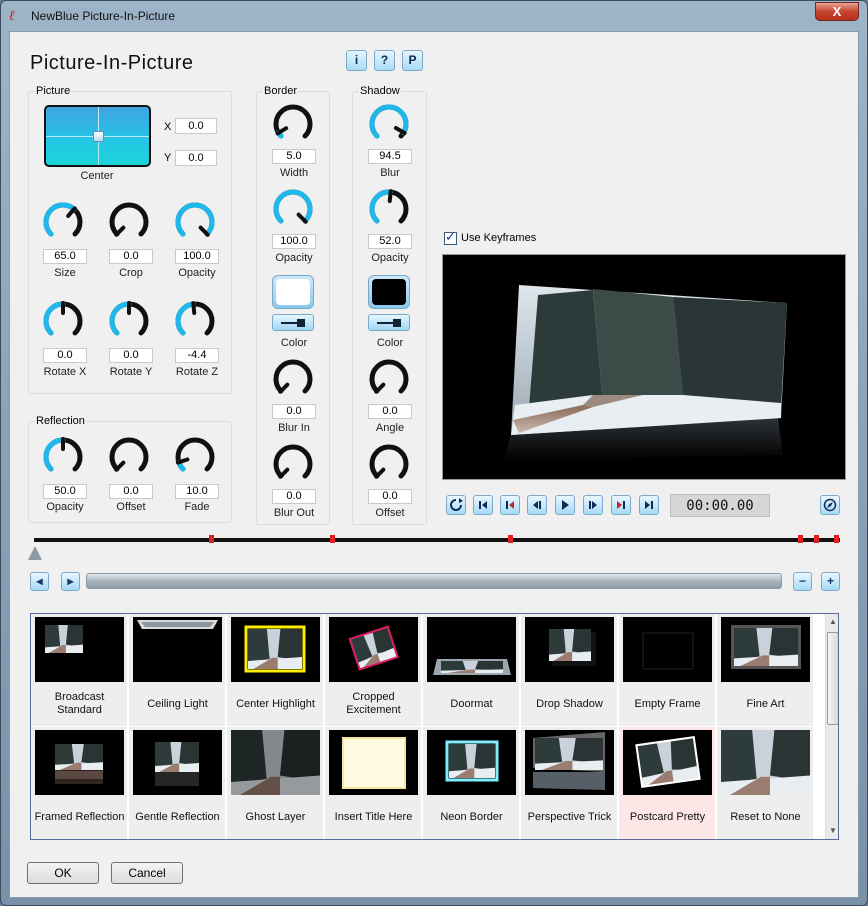 The height and width of the screenshot is (906, 868). Describe the element at coordinates (373, 783) in the screenshot. I see `preset-tile: Insert Title Here` at that location.